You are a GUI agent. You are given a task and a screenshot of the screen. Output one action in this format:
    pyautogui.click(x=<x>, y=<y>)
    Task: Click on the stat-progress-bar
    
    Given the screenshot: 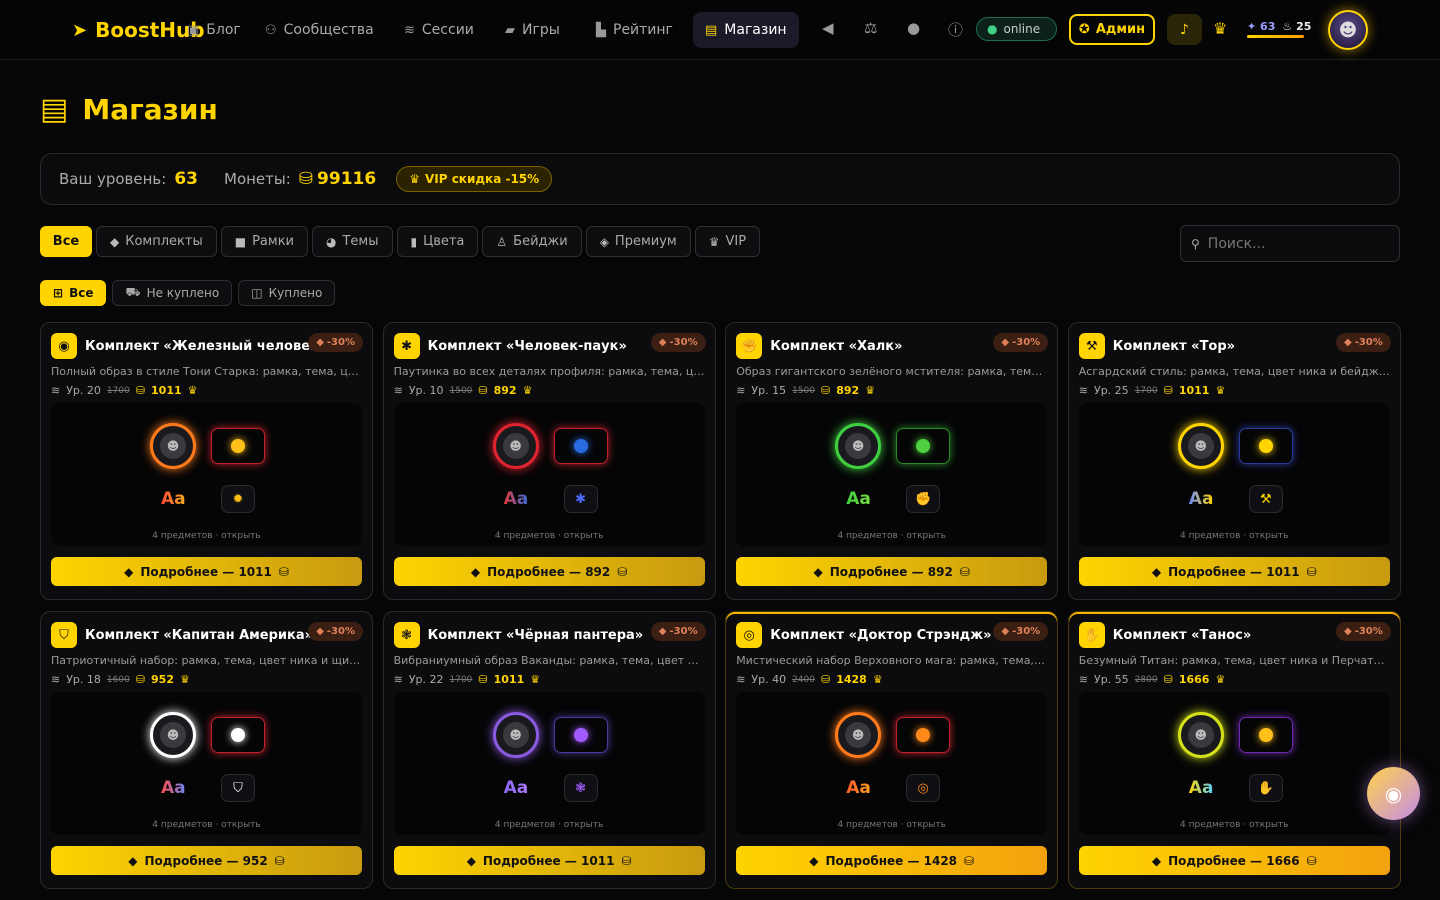 What is the action you would take?
    pyautogui.click(x=1275, y=36)
    